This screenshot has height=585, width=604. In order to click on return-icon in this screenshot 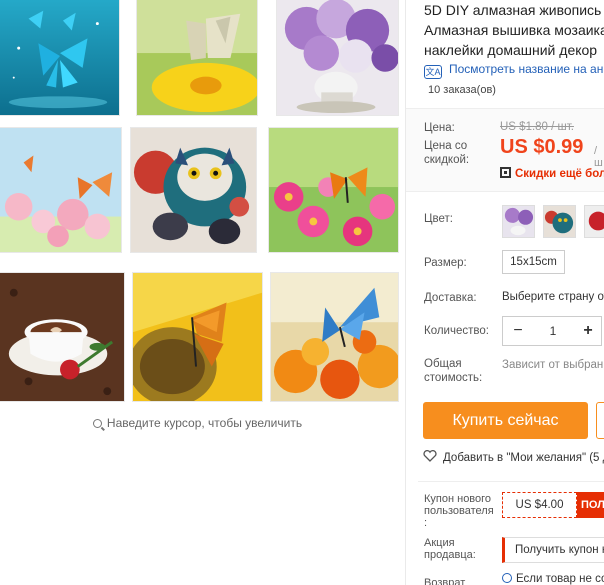, I will do `click(507, 578)`.